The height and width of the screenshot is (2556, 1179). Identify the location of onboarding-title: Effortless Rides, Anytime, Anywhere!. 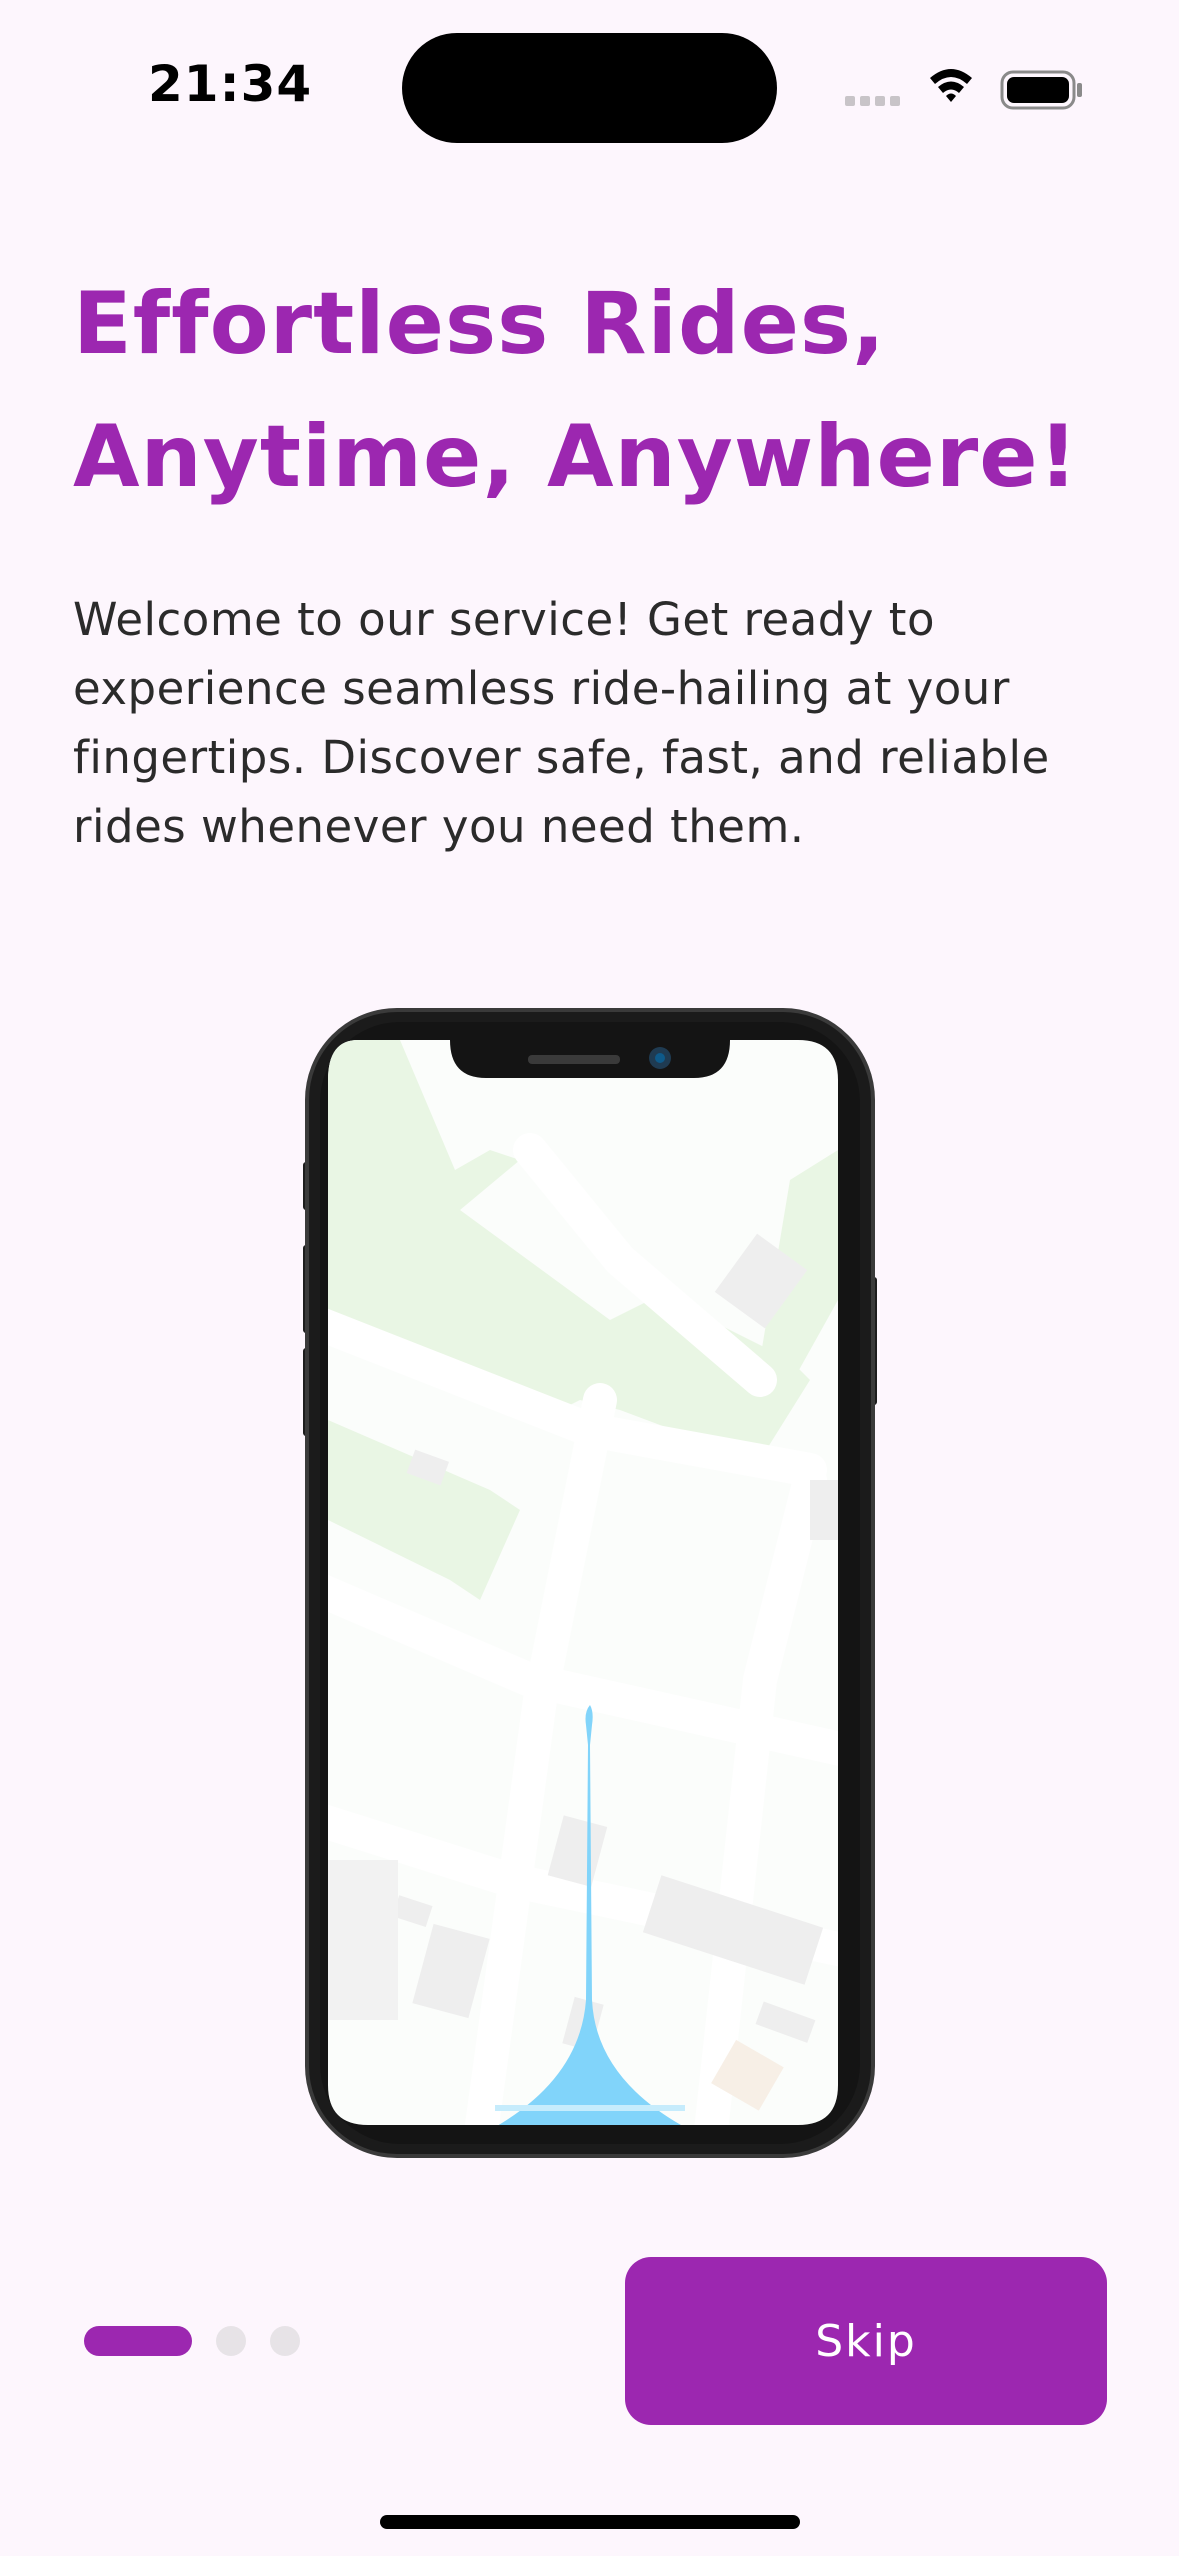
(576, 390).